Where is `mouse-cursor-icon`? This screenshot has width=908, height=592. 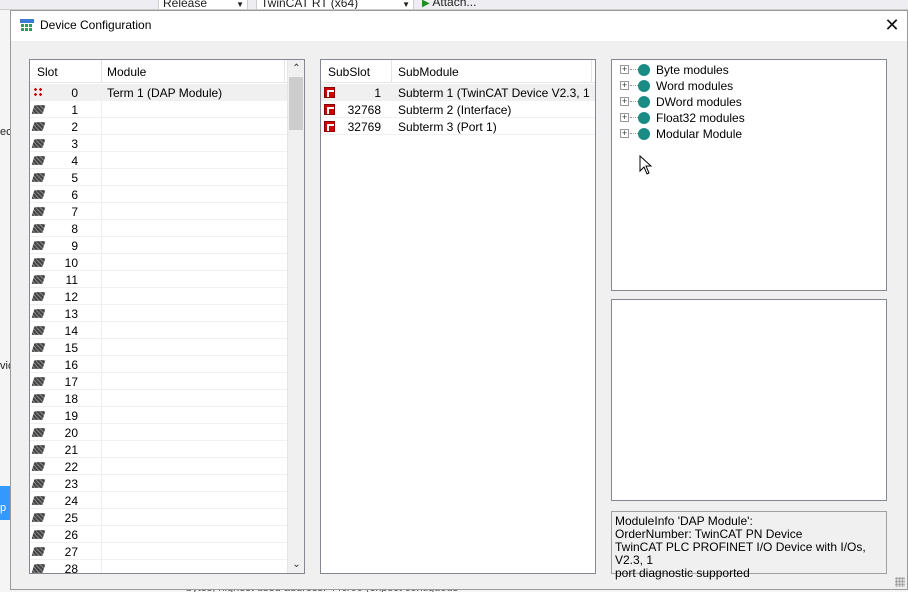
mouse-cursor-icon is located at coordinates (646, 165).